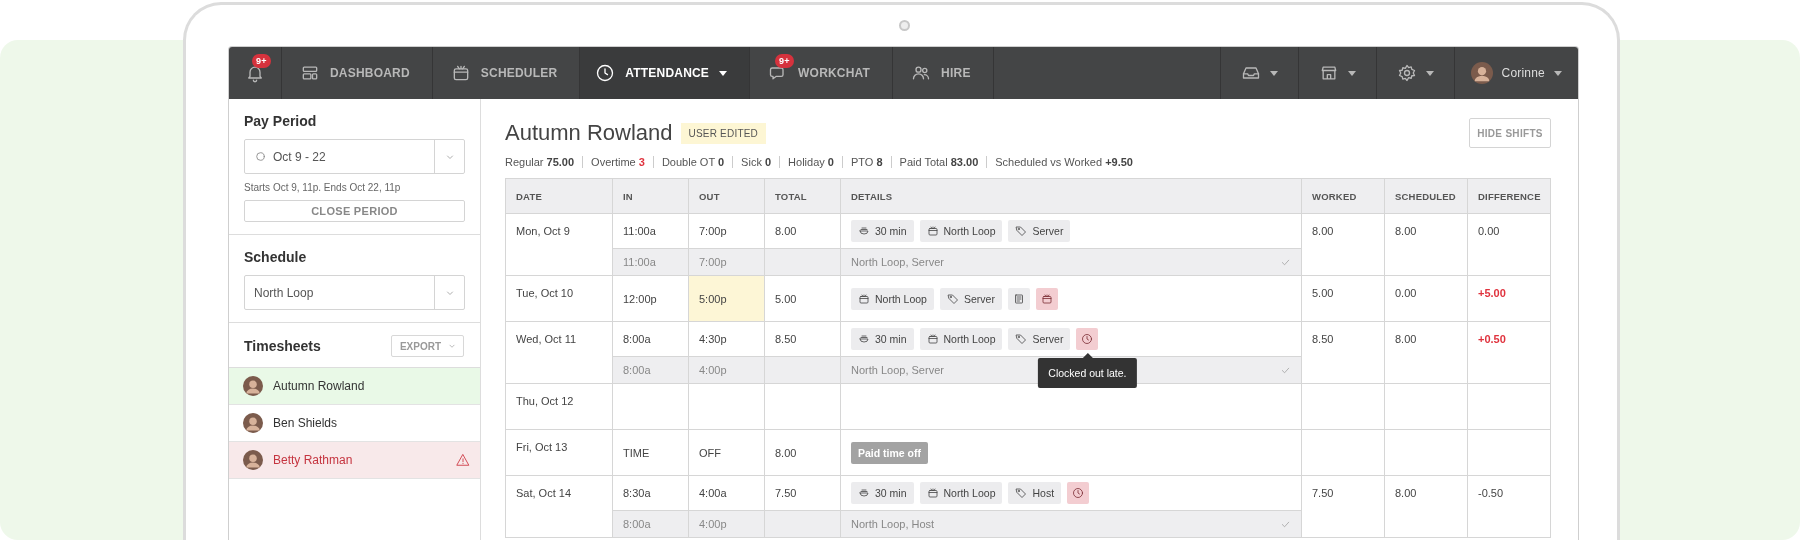 This screenshot has width=1800, height=540. I want to click on note-icon, so click(1018, 298).